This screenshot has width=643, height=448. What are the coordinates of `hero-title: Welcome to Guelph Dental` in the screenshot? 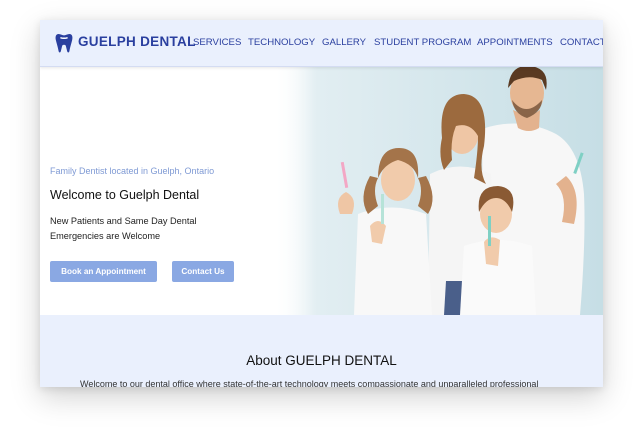 It's located at (125, 195).